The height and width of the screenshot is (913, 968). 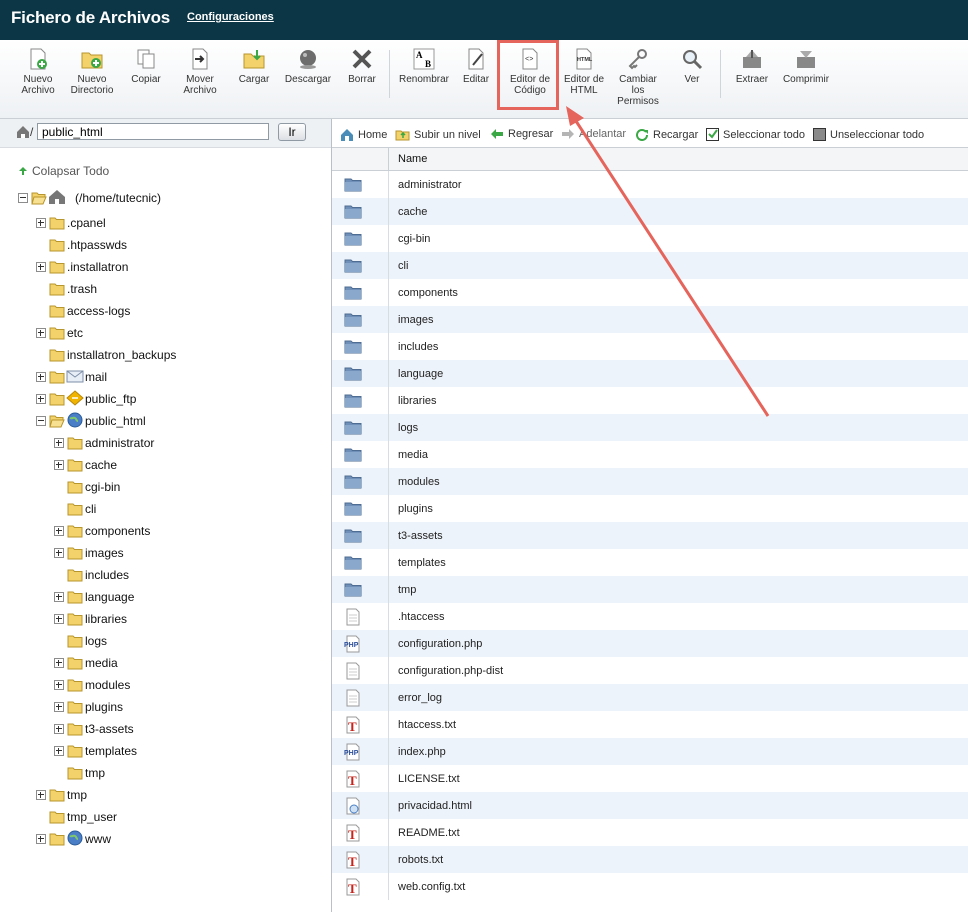 I want to click on file-name: media, so click(x=413, y=455).